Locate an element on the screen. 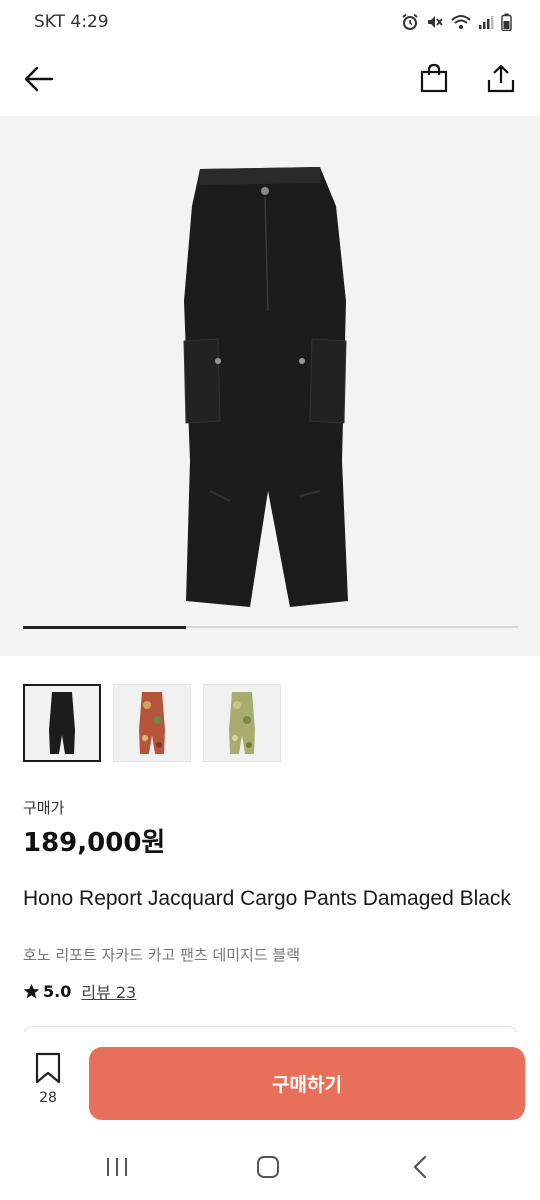  home-button is located at coordinates (268, 1167).